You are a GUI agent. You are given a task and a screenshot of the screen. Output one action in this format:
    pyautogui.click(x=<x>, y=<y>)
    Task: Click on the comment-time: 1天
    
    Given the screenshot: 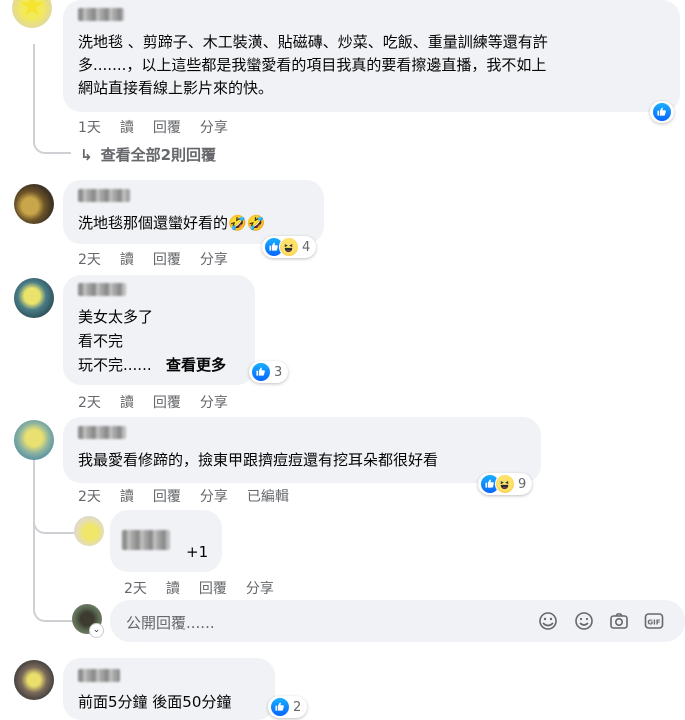 What is the action you would take?
    pyautogui.click(x=89, y=127)
    